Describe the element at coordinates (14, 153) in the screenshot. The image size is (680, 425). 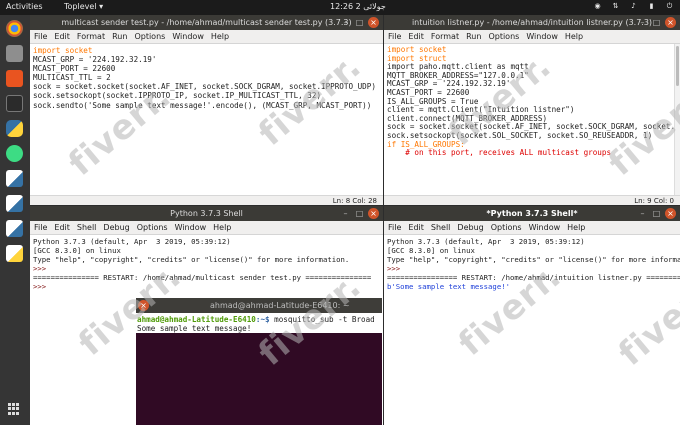
I see `android-studio-icon` at that location.